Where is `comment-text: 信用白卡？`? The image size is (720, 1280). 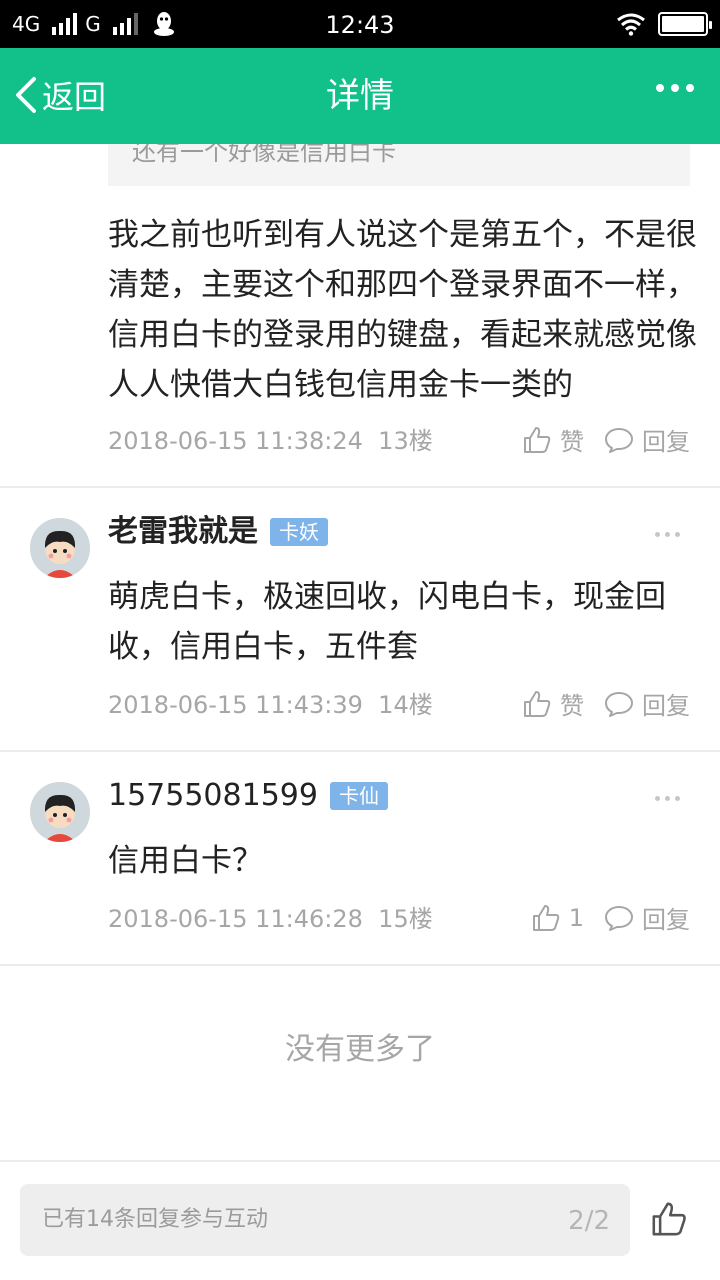
comment-text: 信用白卡？ is located at coordinates (185, 861).